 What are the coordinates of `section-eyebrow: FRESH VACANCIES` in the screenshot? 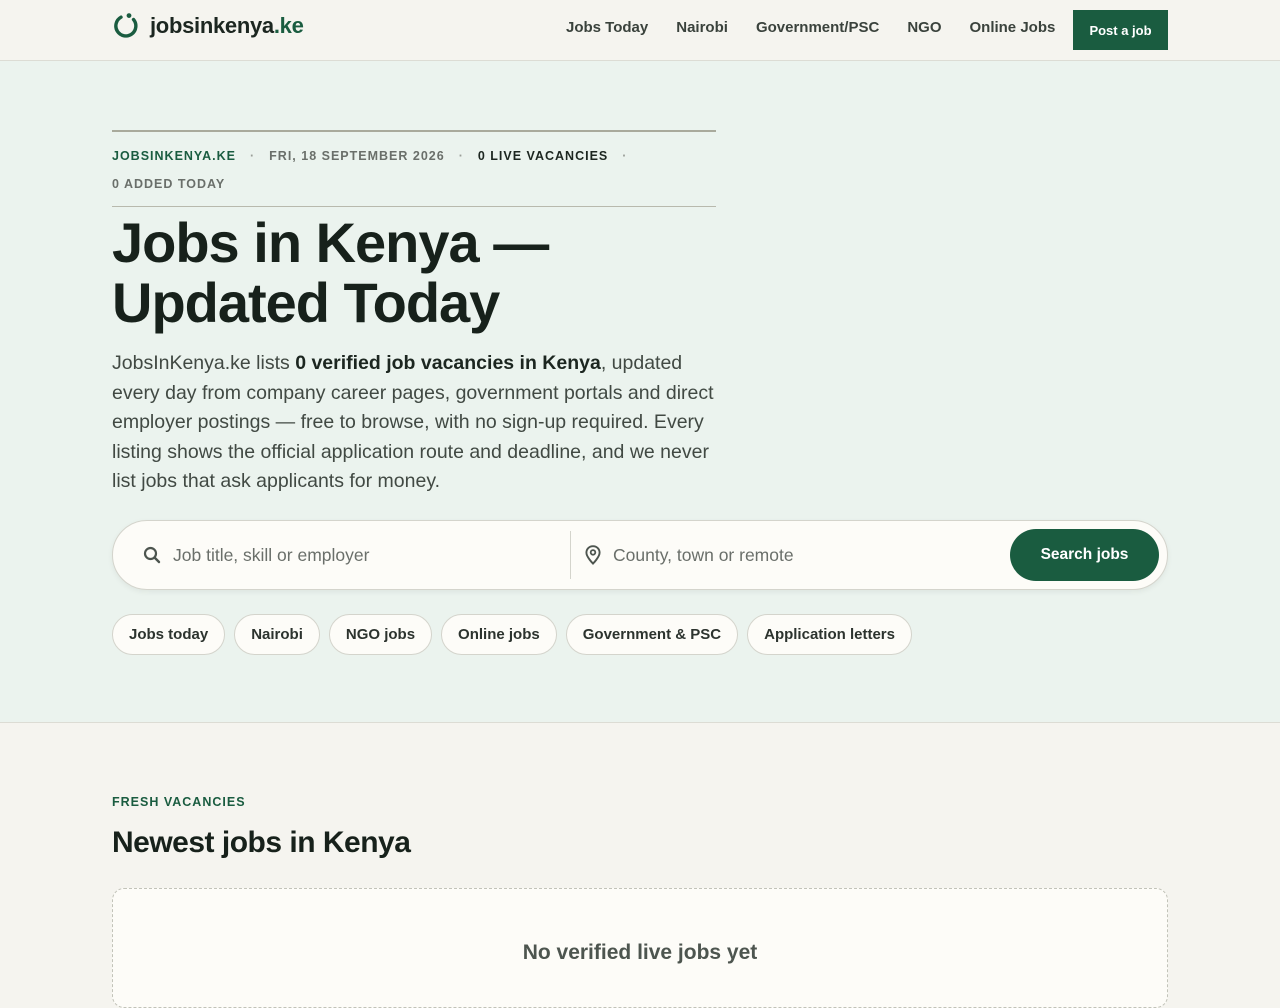 It's located at (179, 802).